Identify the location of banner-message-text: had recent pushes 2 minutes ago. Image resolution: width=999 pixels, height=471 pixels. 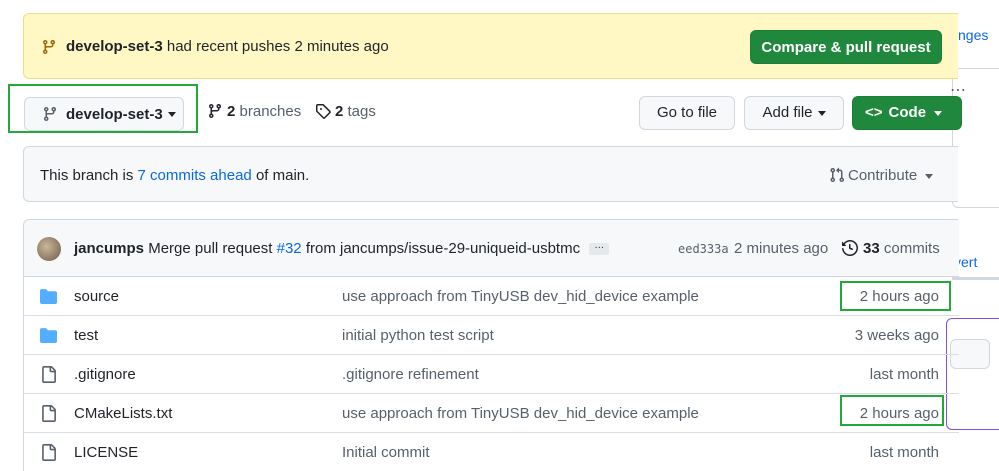
(277, 46).